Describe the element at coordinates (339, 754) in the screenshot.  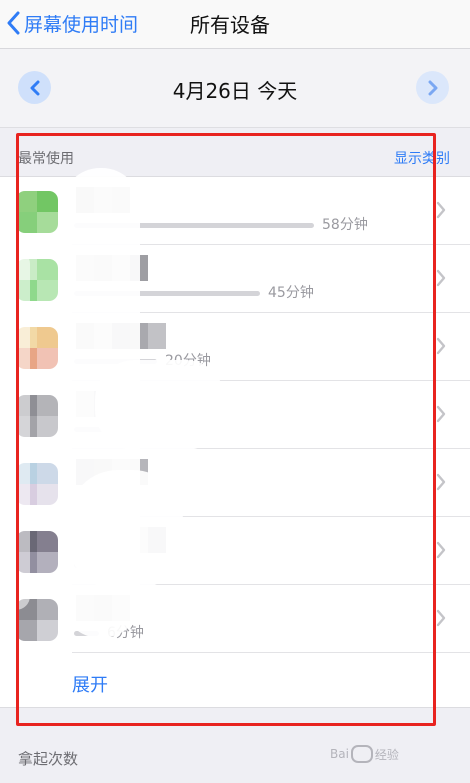
I see `watermark-text-left: Bai` at that location.